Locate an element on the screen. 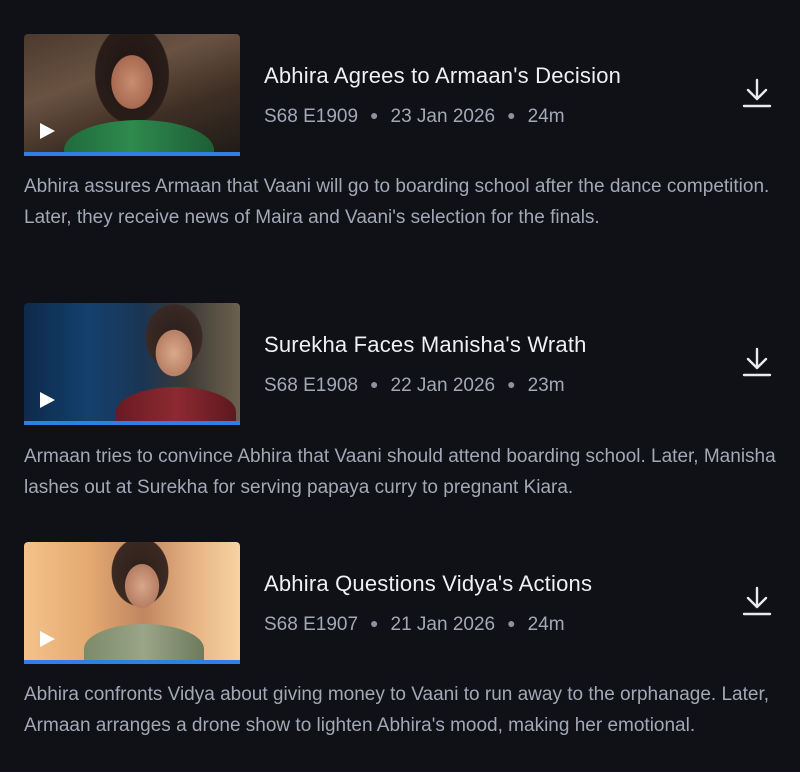  episode-title: Abhira Questions Vidya's Actions is located at coordinates (428, 584).